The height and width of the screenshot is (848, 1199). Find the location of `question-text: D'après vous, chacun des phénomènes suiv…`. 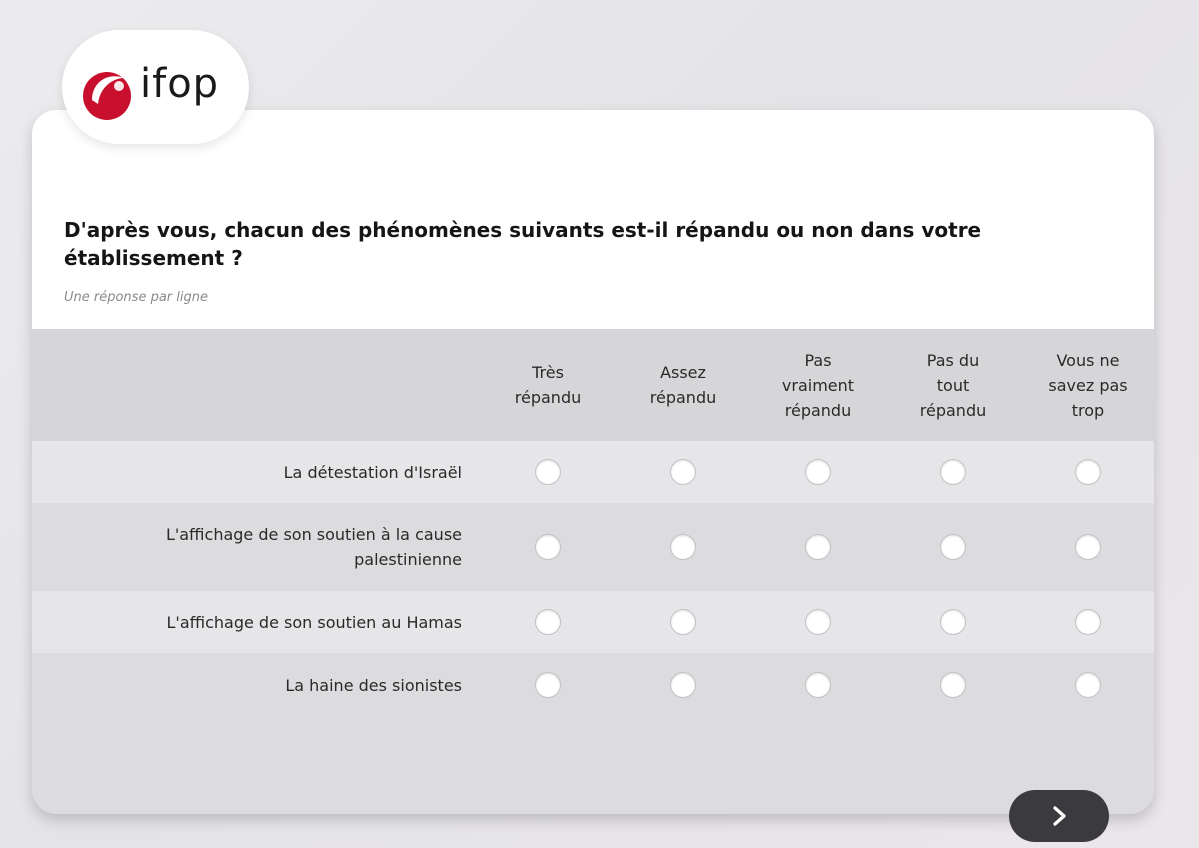

question-text: D'après vous, chacun des phénomènes suiv… is located at coordinates (523, 244).